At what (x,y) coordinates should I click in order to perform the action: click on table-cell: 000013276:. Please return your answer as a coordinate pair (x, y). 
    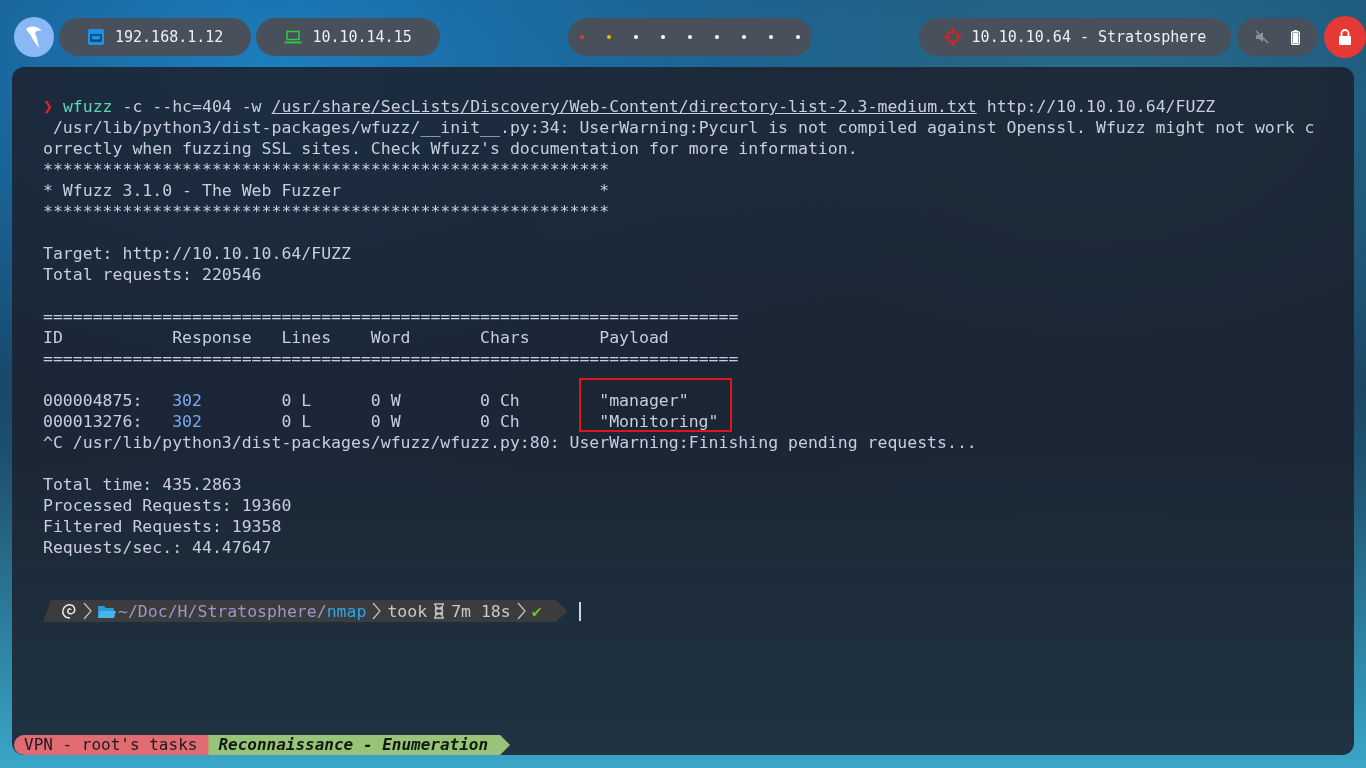
    Looking at the image, I should click on (93, 421).